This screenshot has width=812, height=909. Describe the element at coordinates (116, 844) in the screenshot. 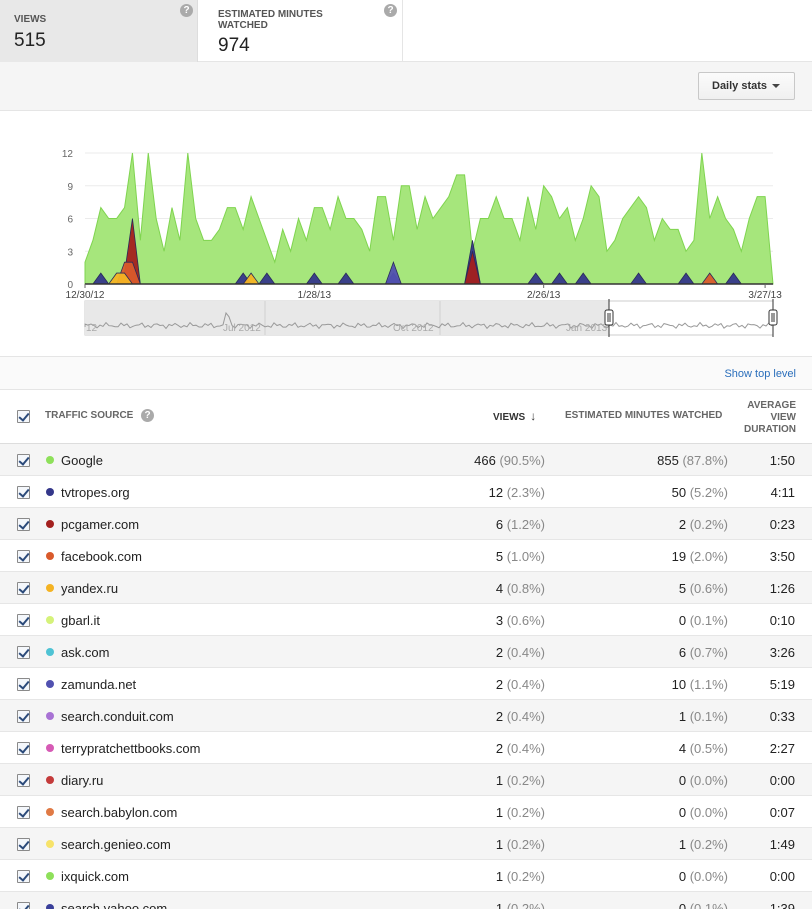

I see `traffic-source-name: search.genieo.com` at that location.